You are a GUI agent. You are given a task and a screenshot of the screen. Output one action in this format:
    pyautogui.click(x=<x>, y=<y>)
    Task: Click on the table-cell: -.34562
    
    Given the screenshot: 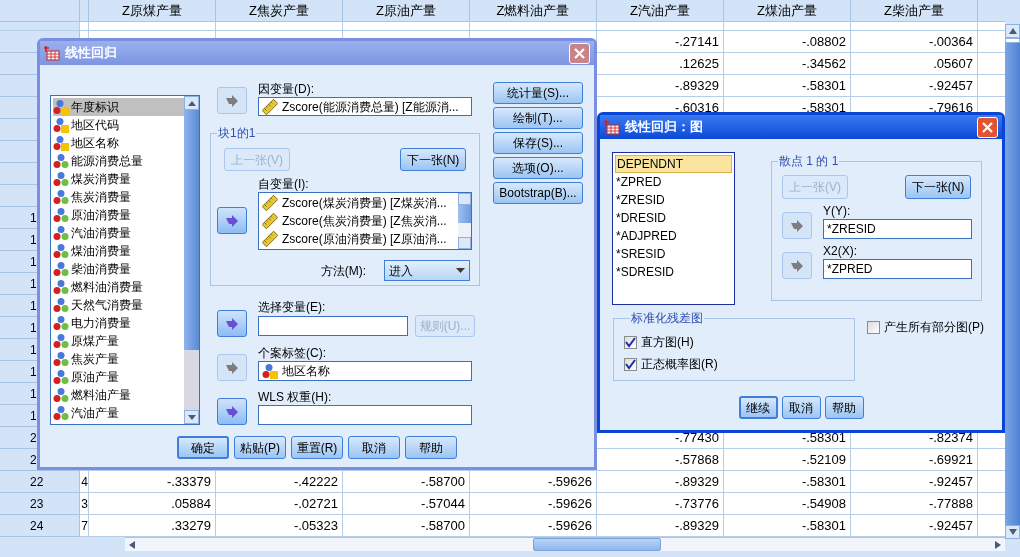 What is the action you would take?
    pyautogui.click(x=787, y=64)
    